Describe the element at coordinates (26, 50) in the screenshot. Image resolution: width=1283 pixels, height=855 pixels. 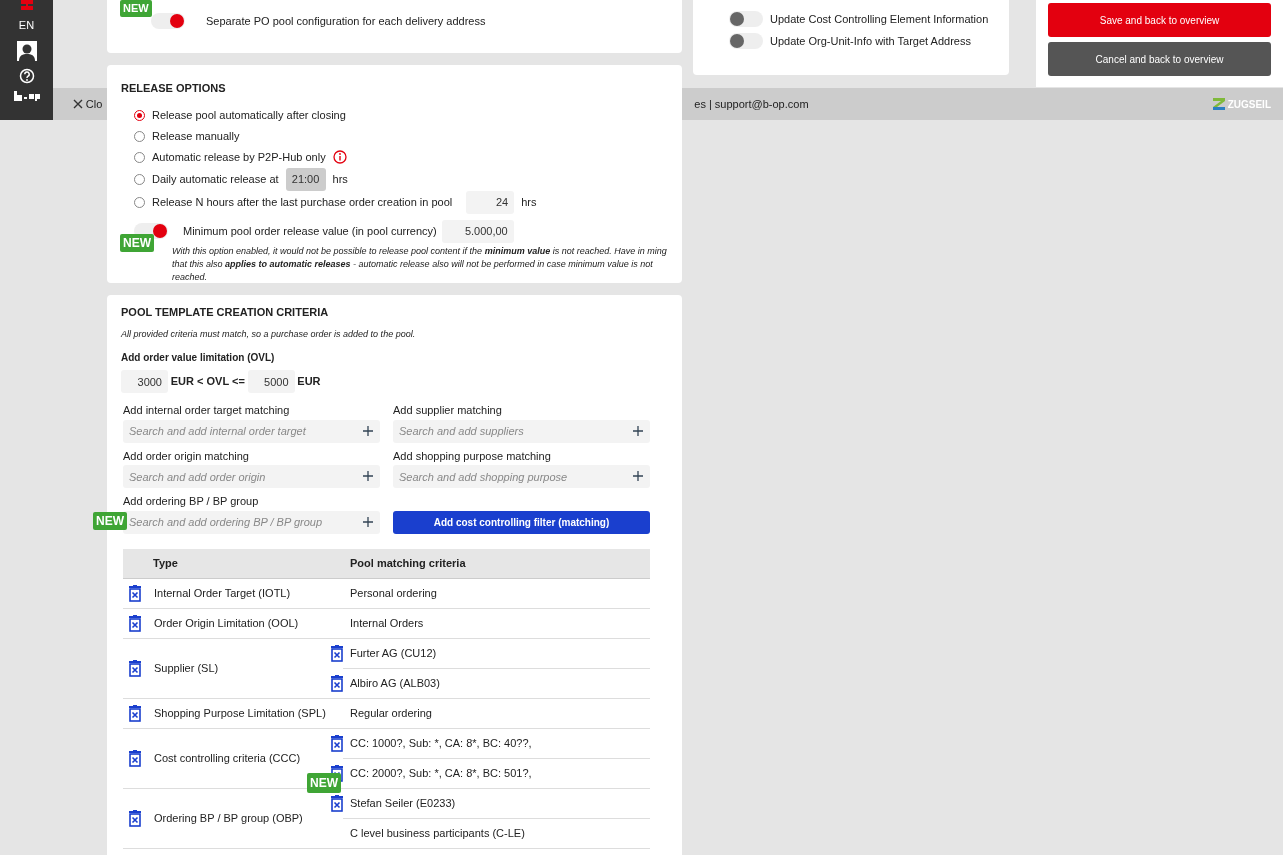
I see `user-avatar-icon` at that location.